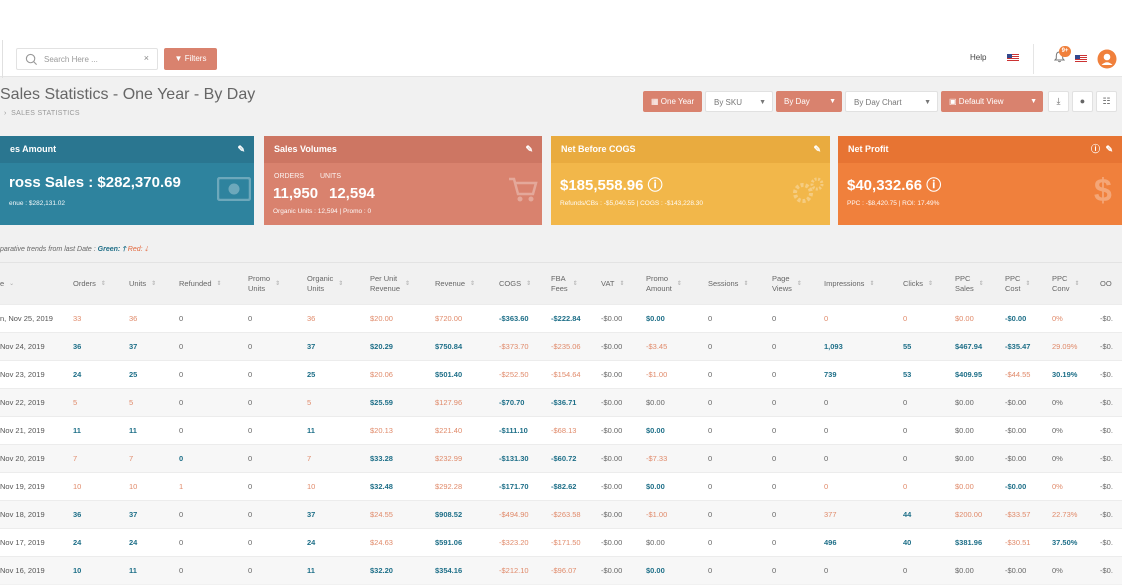 This screenshot has width=1122, height=585. What do you see at coordinates (146, 249) in the screenshot?
I see `arrow-down-icon: 🡓` at bounding box center [146, 249].